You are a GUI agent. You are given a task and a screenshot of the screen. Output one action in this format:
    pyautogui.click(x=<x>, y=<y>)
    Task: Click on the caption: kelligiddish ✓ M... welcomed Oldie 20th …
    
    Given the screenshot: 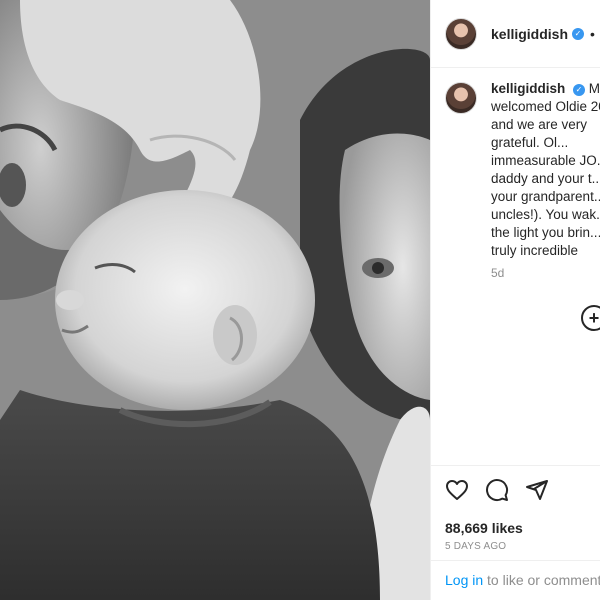 What is the action you would take?
    pyautogui.click(x=522, y=180)
    